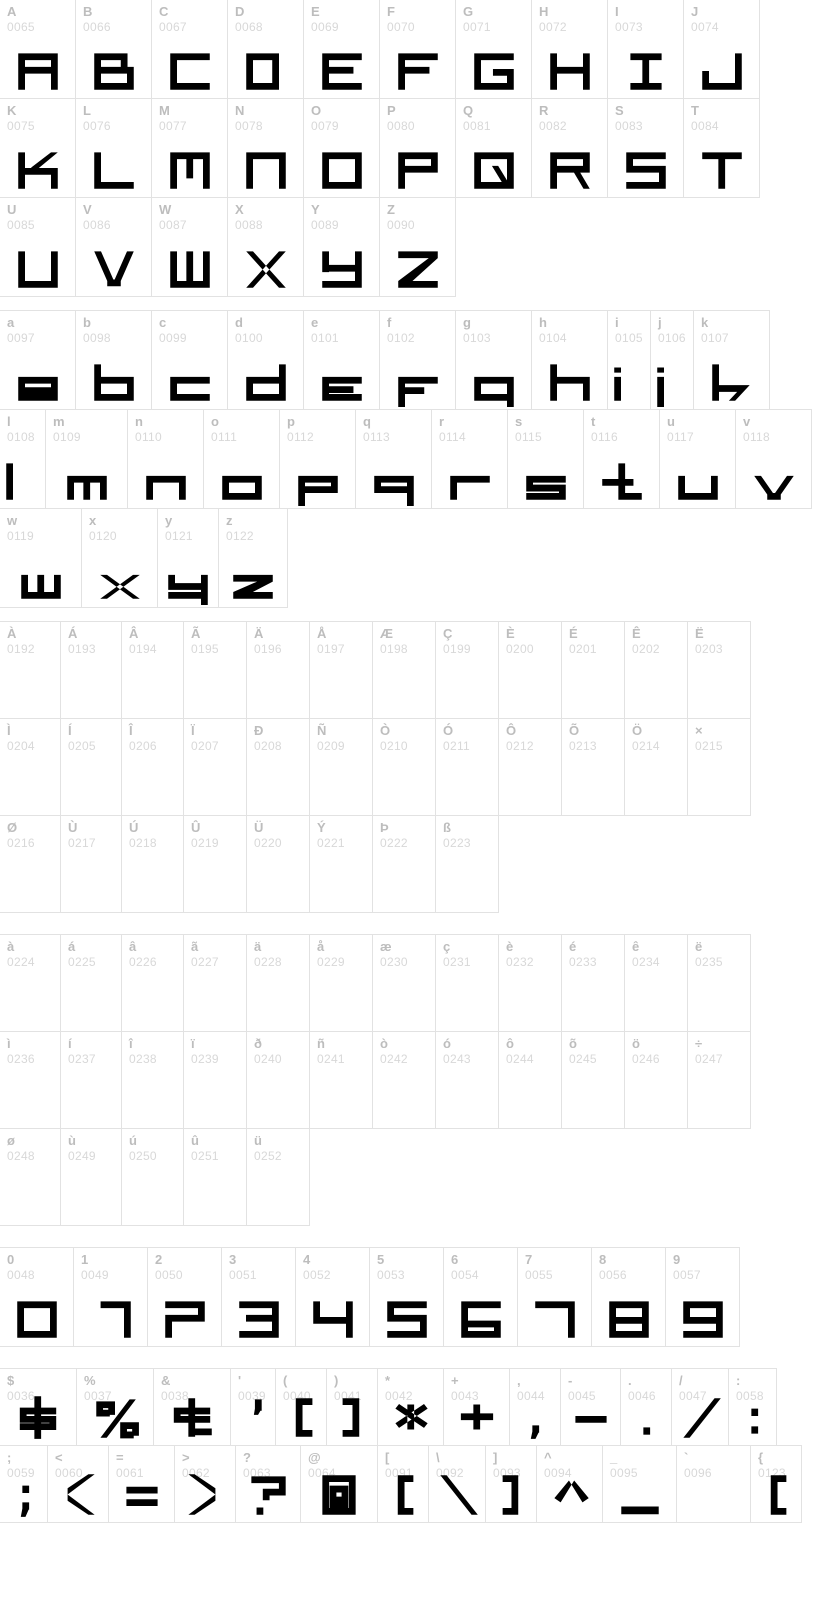 The height and width of the screenshot is (1601, 828). Describe the element at coordinates (278, 670) in the screenshot. I see `glyph-cell: Ä 0196` at that location.